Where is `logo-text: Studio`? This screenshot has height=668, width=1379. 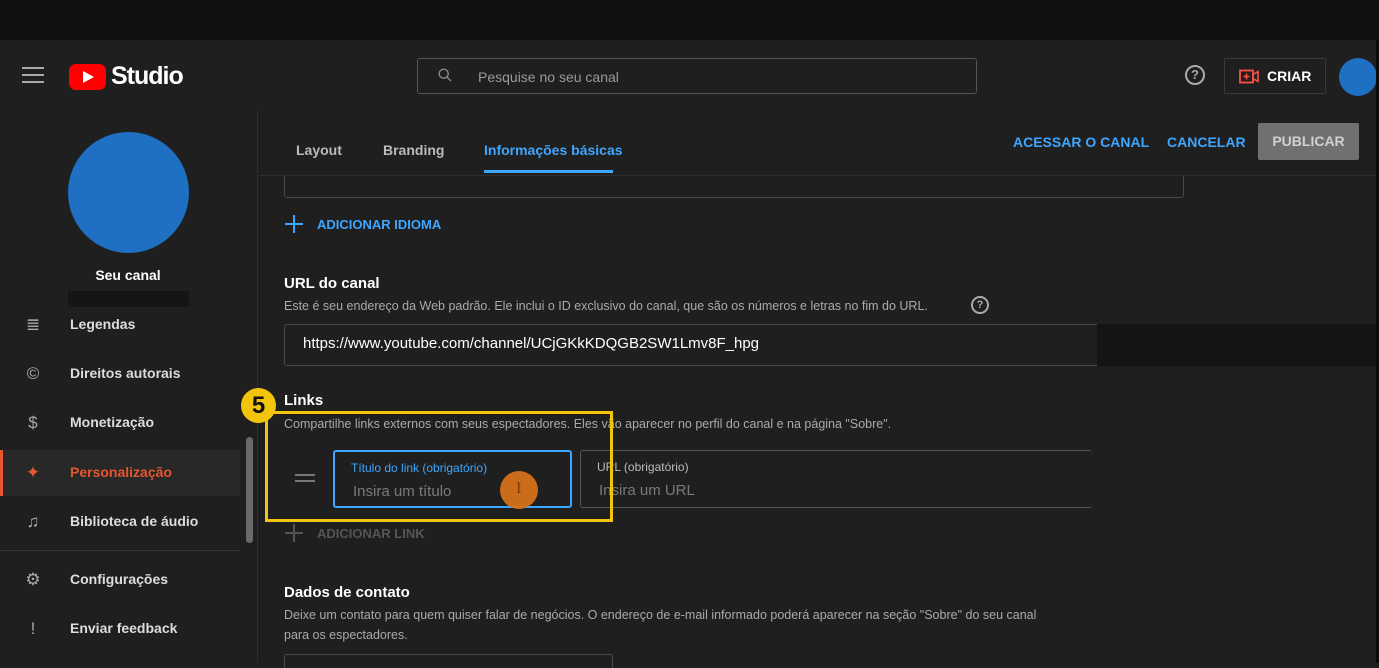
logo-text: Studio is located at coordinates (147, 76).